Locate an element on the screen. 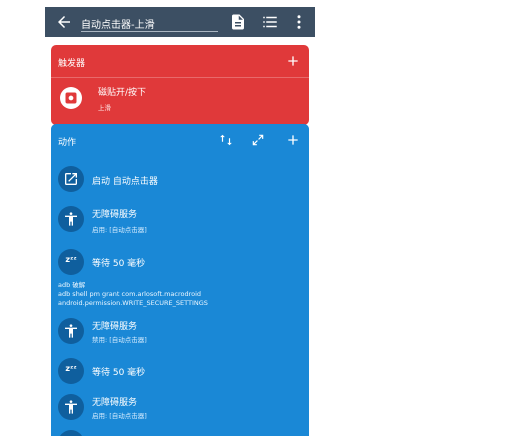 The width and height of the screenshot is (525, 436). trigger-item-icon is located at coordinates (71, 98).